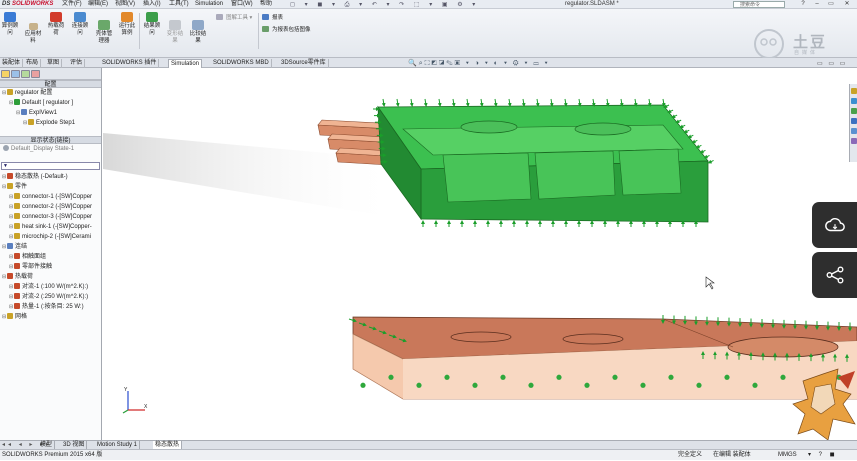  What do you see at coordinates (175, 32) in the screenshot?
I see `deformed-result-button: 变形结 果` at bounding box center [175, 32].